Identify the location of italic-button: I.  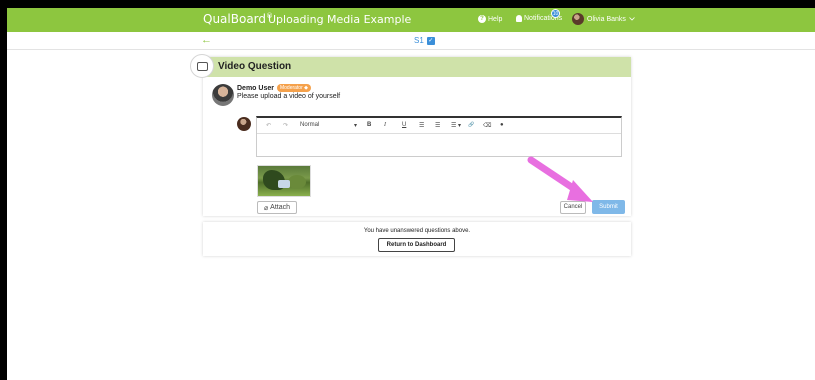
(385, 125).